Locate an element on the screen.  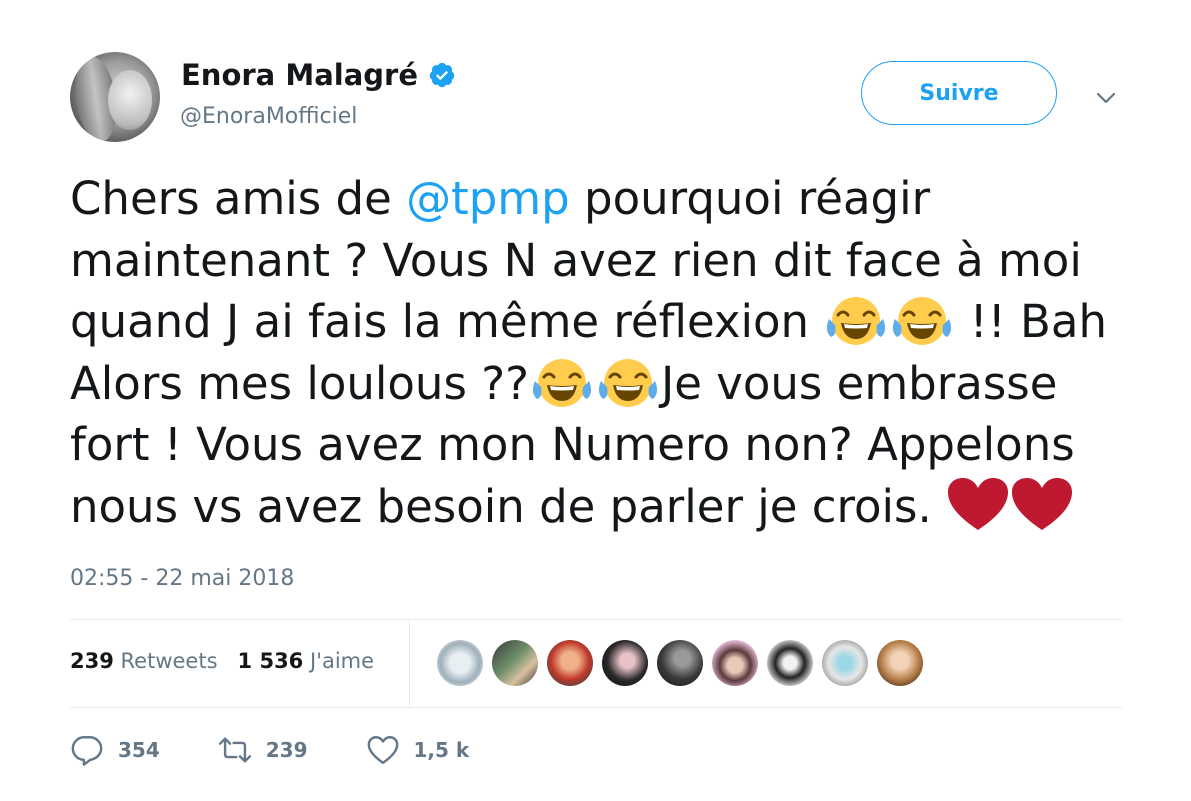
mention-link: @tpmp is located at coordinates (488, 198).